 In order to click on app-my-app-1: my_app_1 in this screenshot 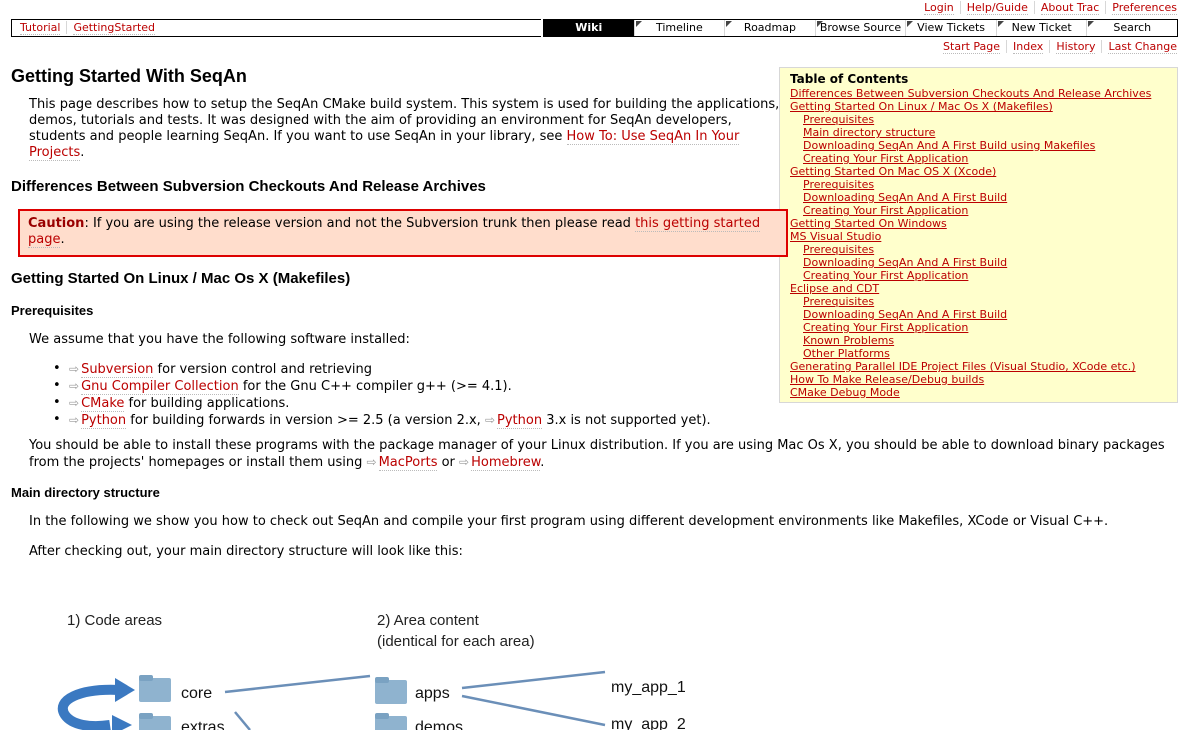, I will do `click(648, 687)`.